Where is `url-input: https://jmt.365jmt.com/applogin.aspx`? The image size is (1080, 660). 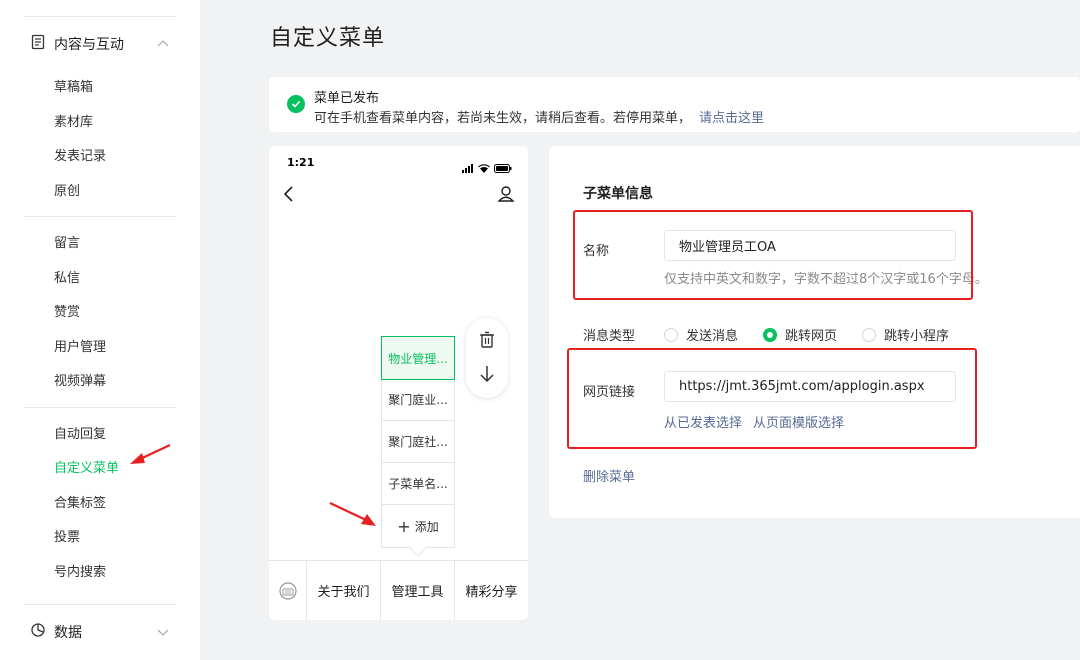 url-input: https://jmt.365jmt.com/applogin.aspx is located at coordinates (810, 386).